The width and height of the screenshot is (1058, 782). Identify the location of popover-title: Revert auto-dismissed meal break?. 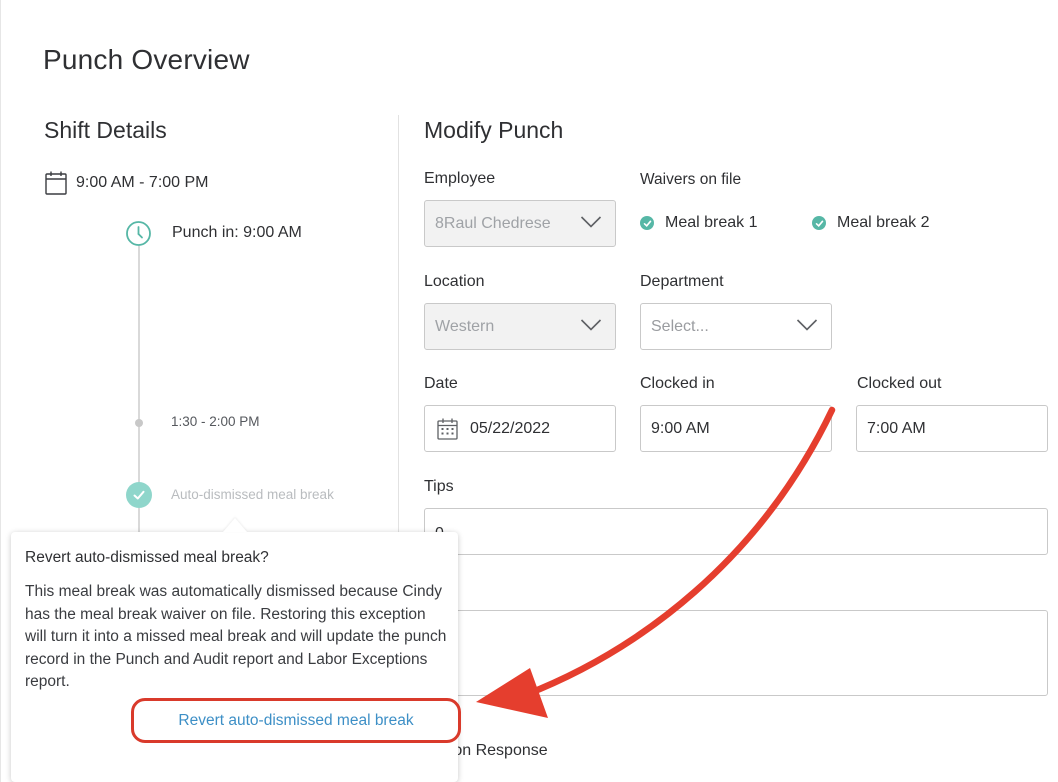
(147, 557).